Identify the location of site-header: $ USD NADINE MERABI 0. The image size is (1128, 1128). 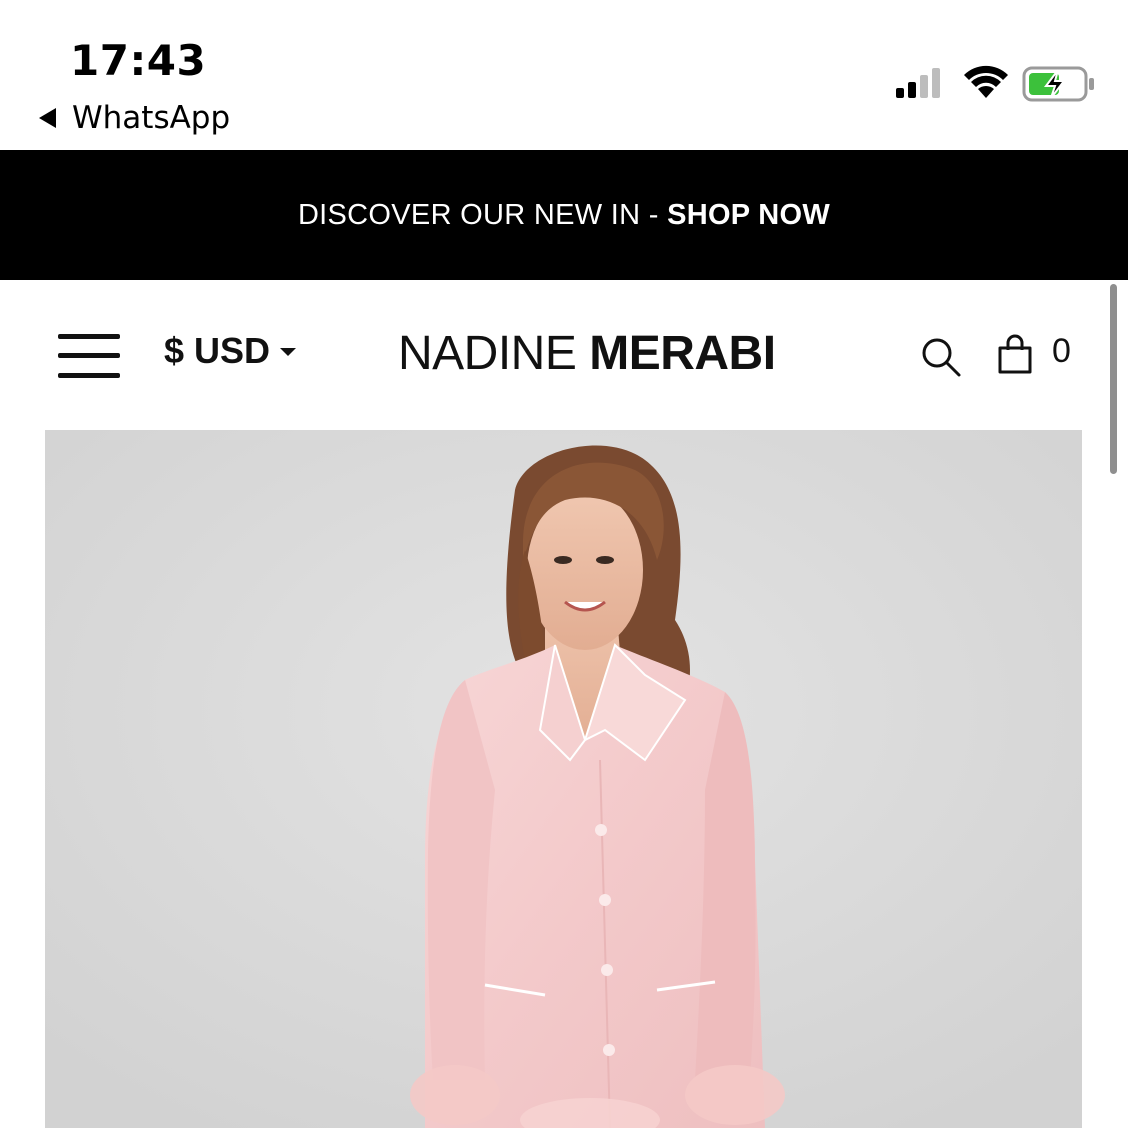
(564, 355).